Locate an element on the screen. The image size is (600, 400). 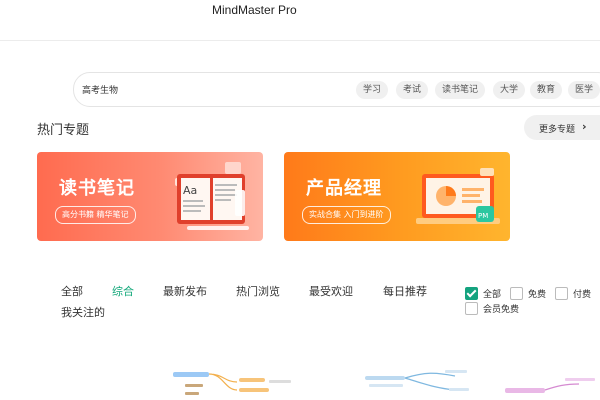
checkbox-paid is located at coordinates (561, 293).